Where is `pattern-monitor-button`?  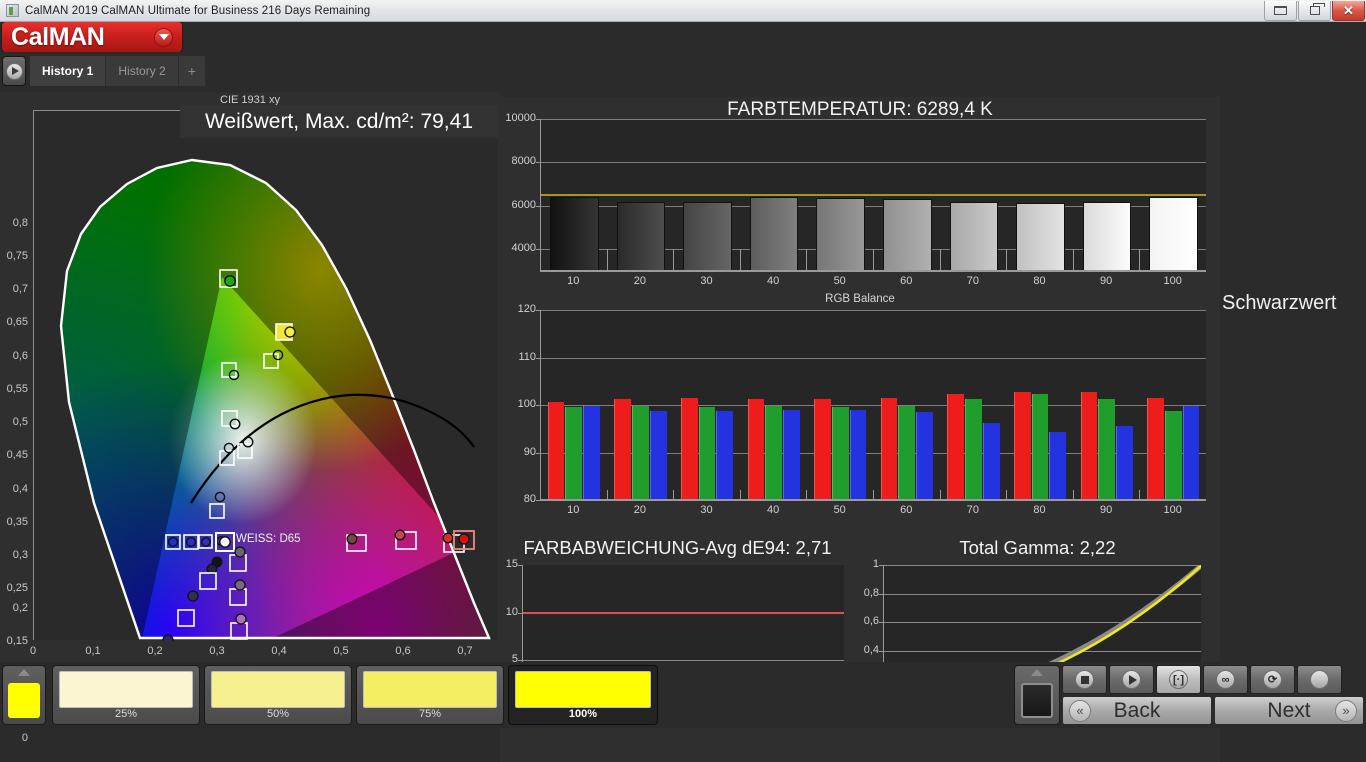
pattern-monitor-button is located at coordinates (1037, 695).